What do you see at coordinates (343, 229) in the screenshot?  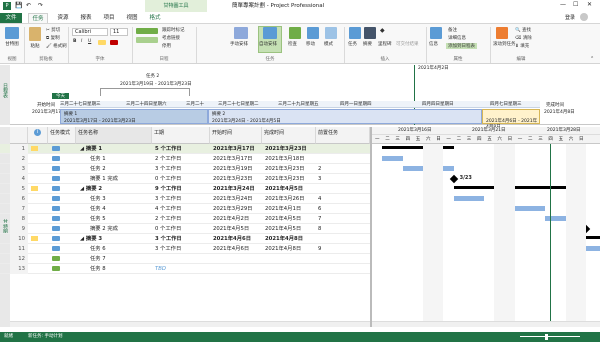 I see `predecessors-cell: 8` at bounding box center [343, 229].